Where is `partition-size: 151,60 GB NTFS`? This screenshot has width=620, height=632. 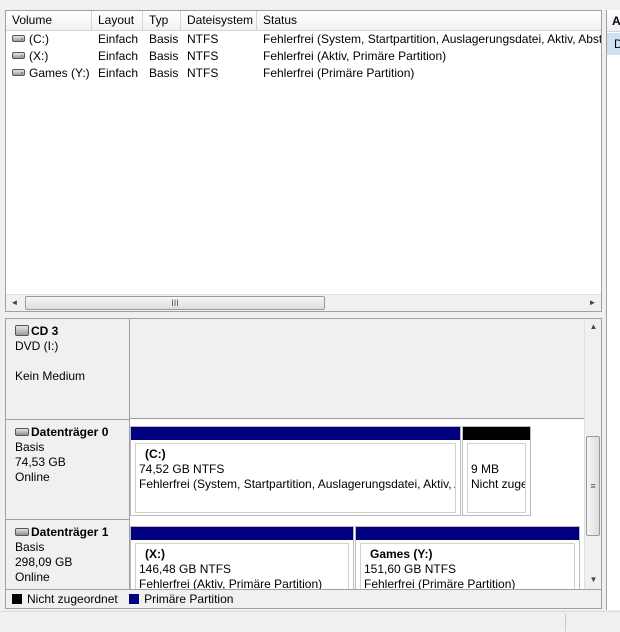 partition-size: 151,60 GB NTFS is located at coordinates (410, 569).